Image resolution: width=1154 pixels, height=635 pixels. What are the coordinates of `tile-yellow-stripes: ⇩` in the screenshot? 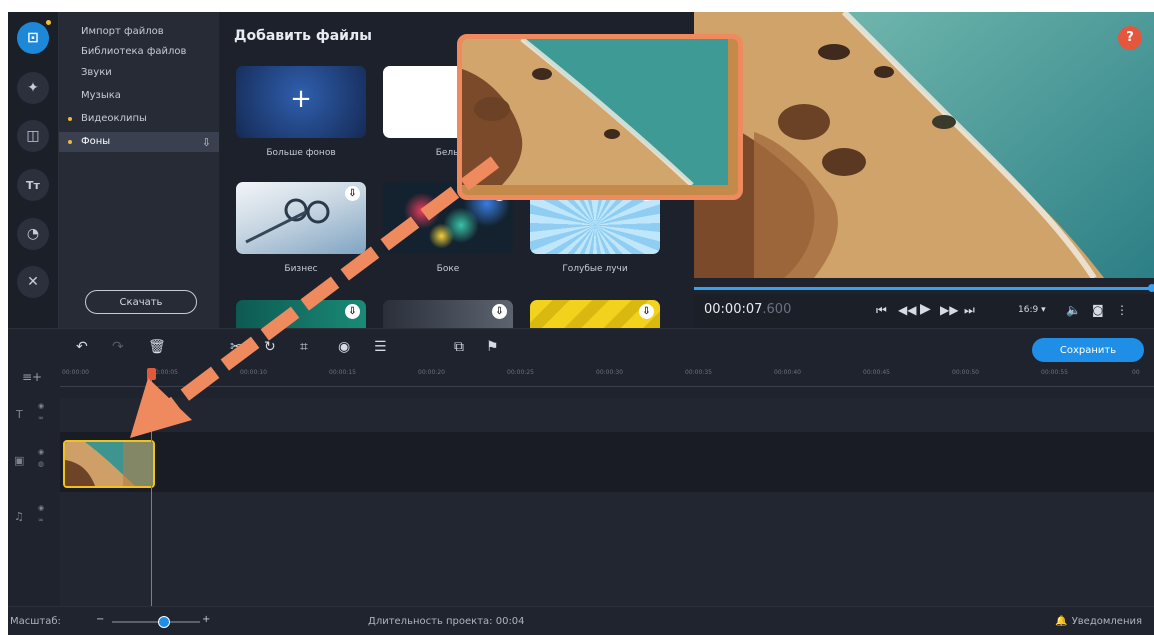 It's located at (595, 314).